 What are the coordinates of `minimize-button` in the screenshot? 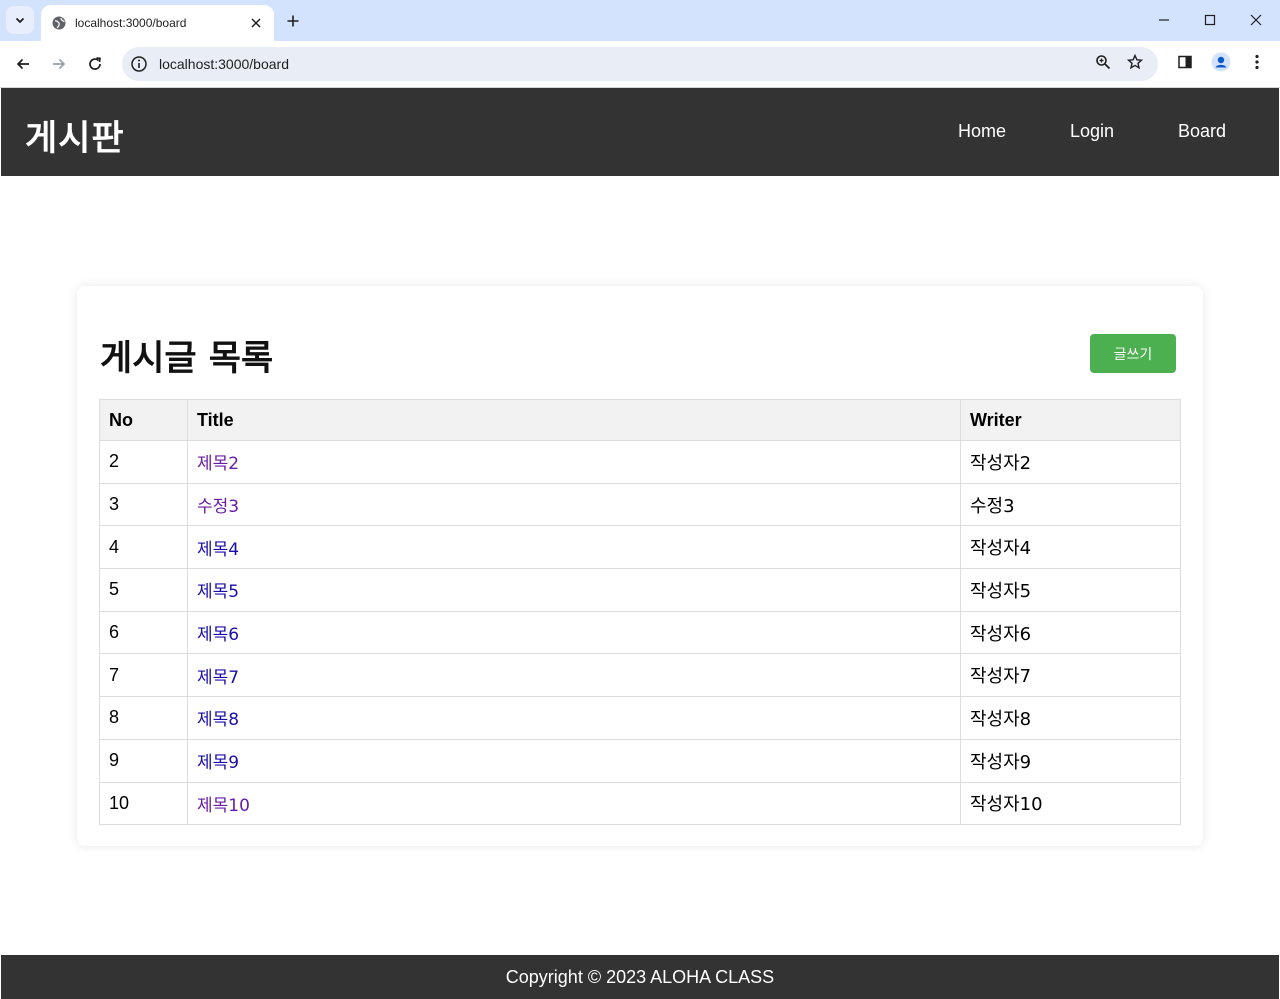 It's located at (1164, 20).